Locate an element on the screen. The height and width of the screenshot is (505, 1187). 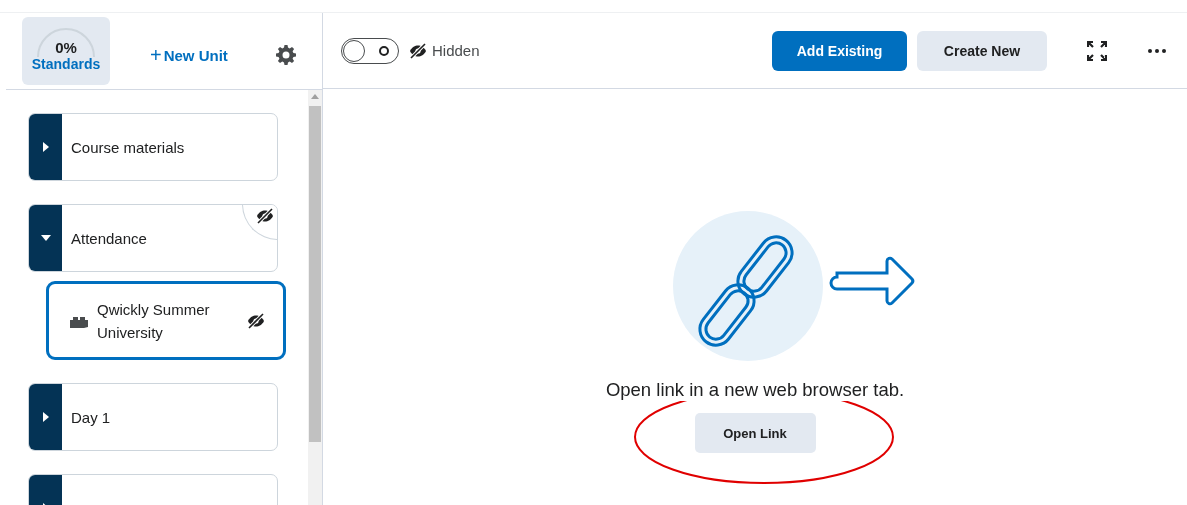
topic-card: Qwickly Summer University is located at coordinates (166, 320).